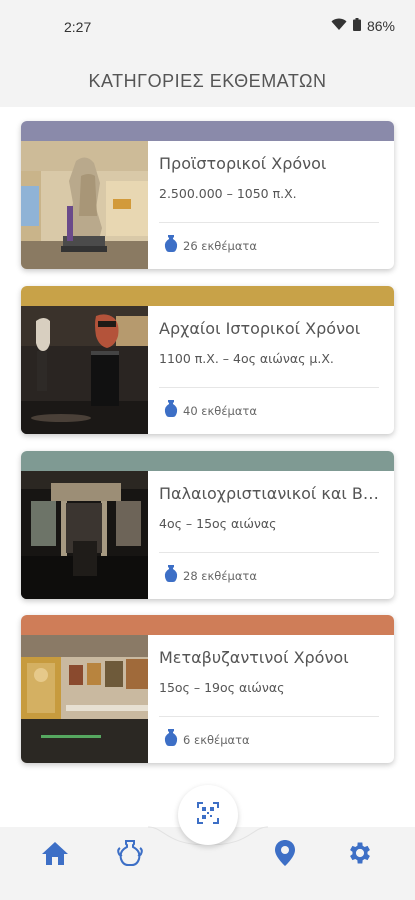 This screenshot has height=900, width=415. What do you see at coordinates (363, 26) in the screenshot?
I see `status-icons: 86%` at bounding box center [363, 26].